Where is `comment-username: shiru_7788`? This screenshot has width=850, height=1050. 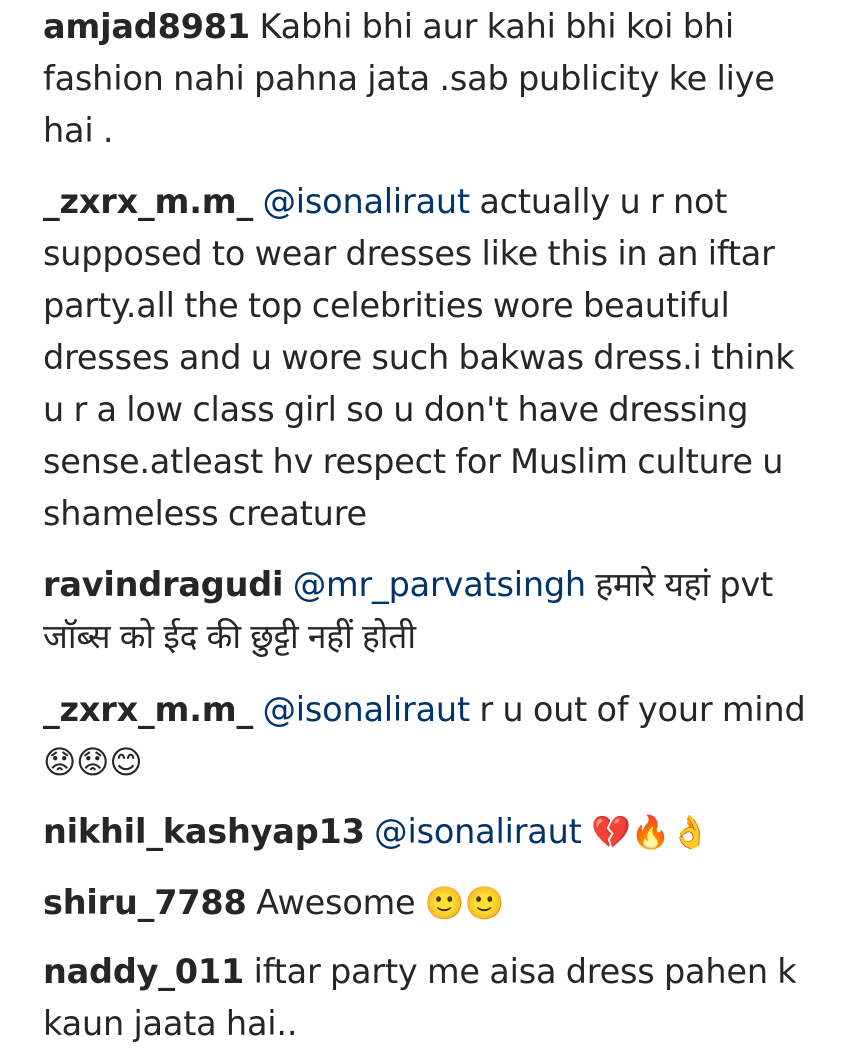
comment-username: shiru_7788 is located at coordinates (145, 902).